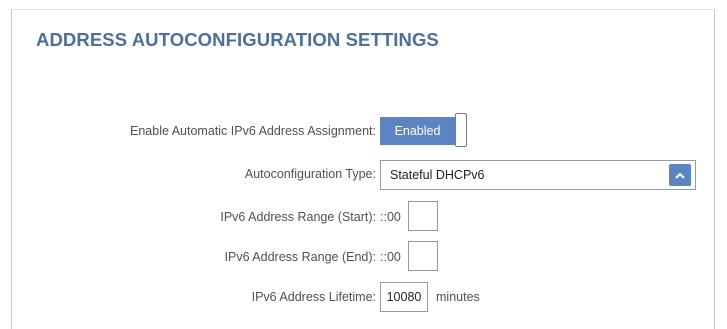 The image size is (727, 329). What do you see at coordinates (300, 257) in the screenshot?
I see `range-end-label: IPv6 Address Range (End):` at bounding box center [300, 257].